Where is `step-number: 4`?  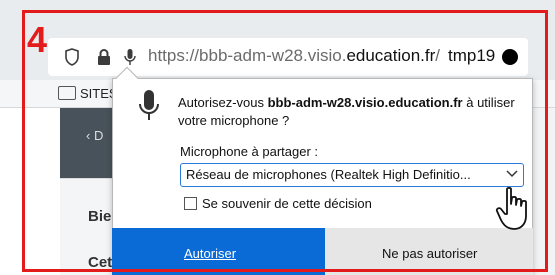 step-number: 4 is located at coordinates (37, 39).